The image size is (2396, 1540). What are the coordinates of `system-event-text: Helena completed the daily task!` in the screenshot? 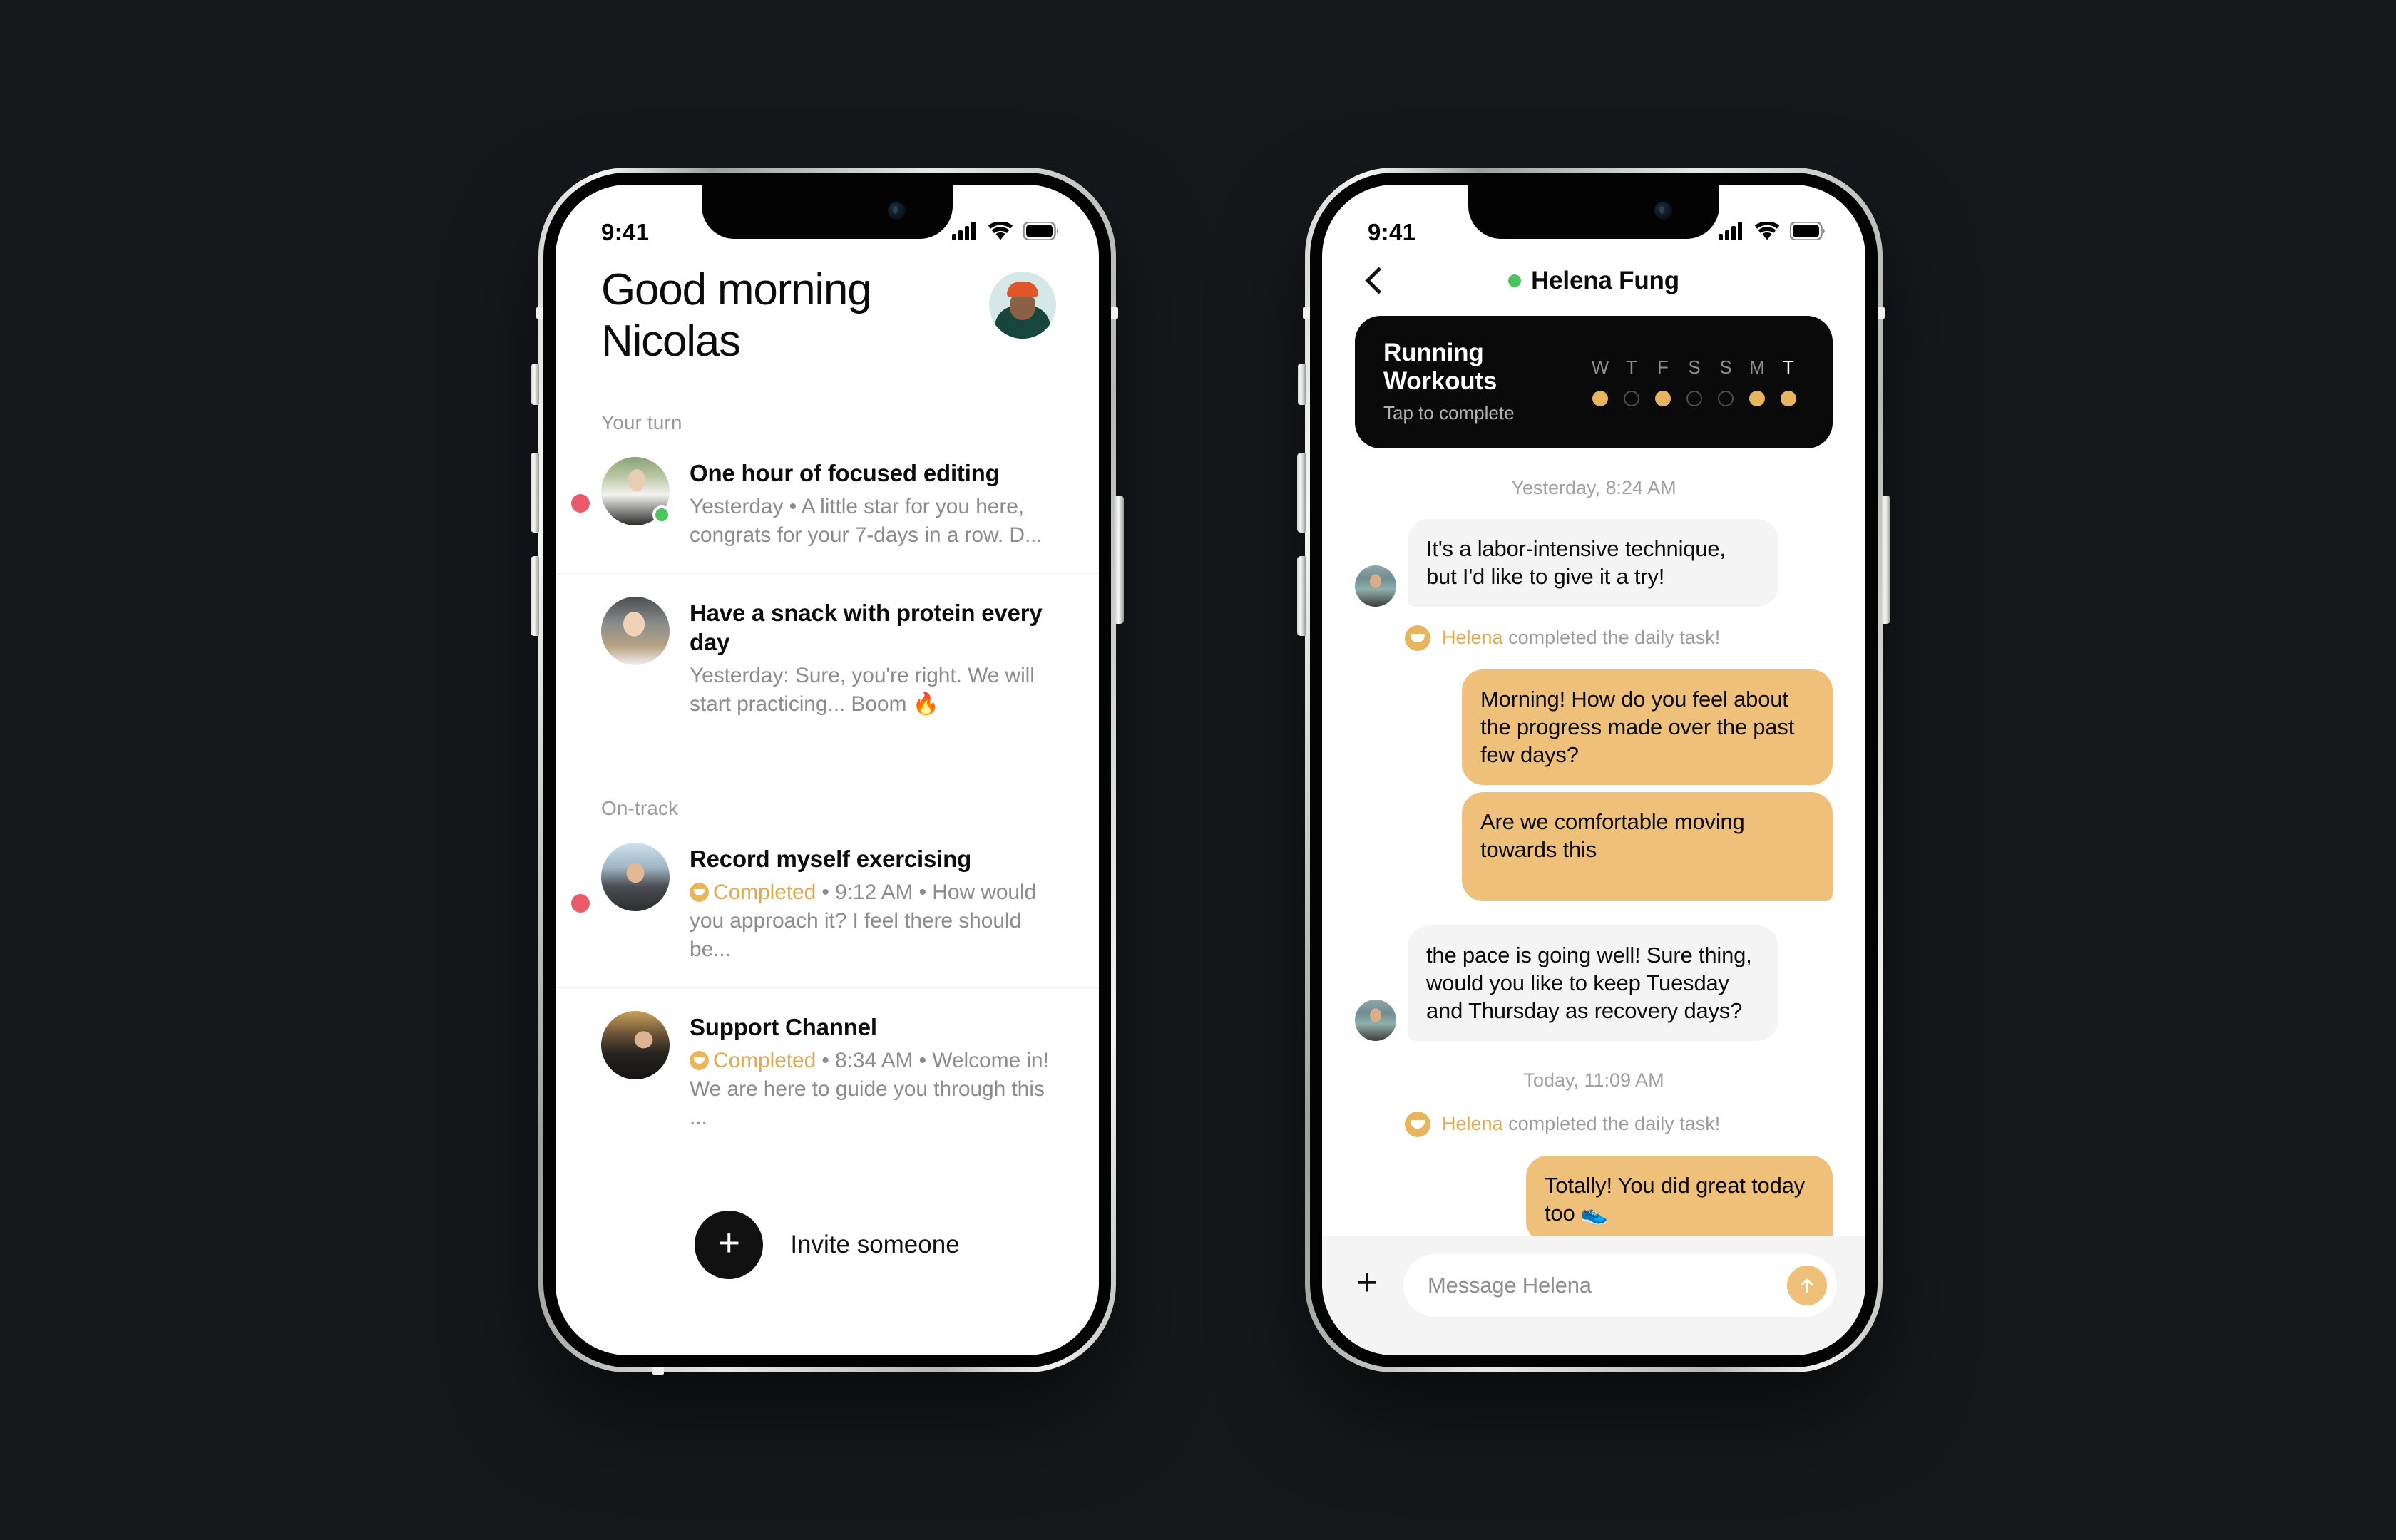 It's located at (1581, 1124).